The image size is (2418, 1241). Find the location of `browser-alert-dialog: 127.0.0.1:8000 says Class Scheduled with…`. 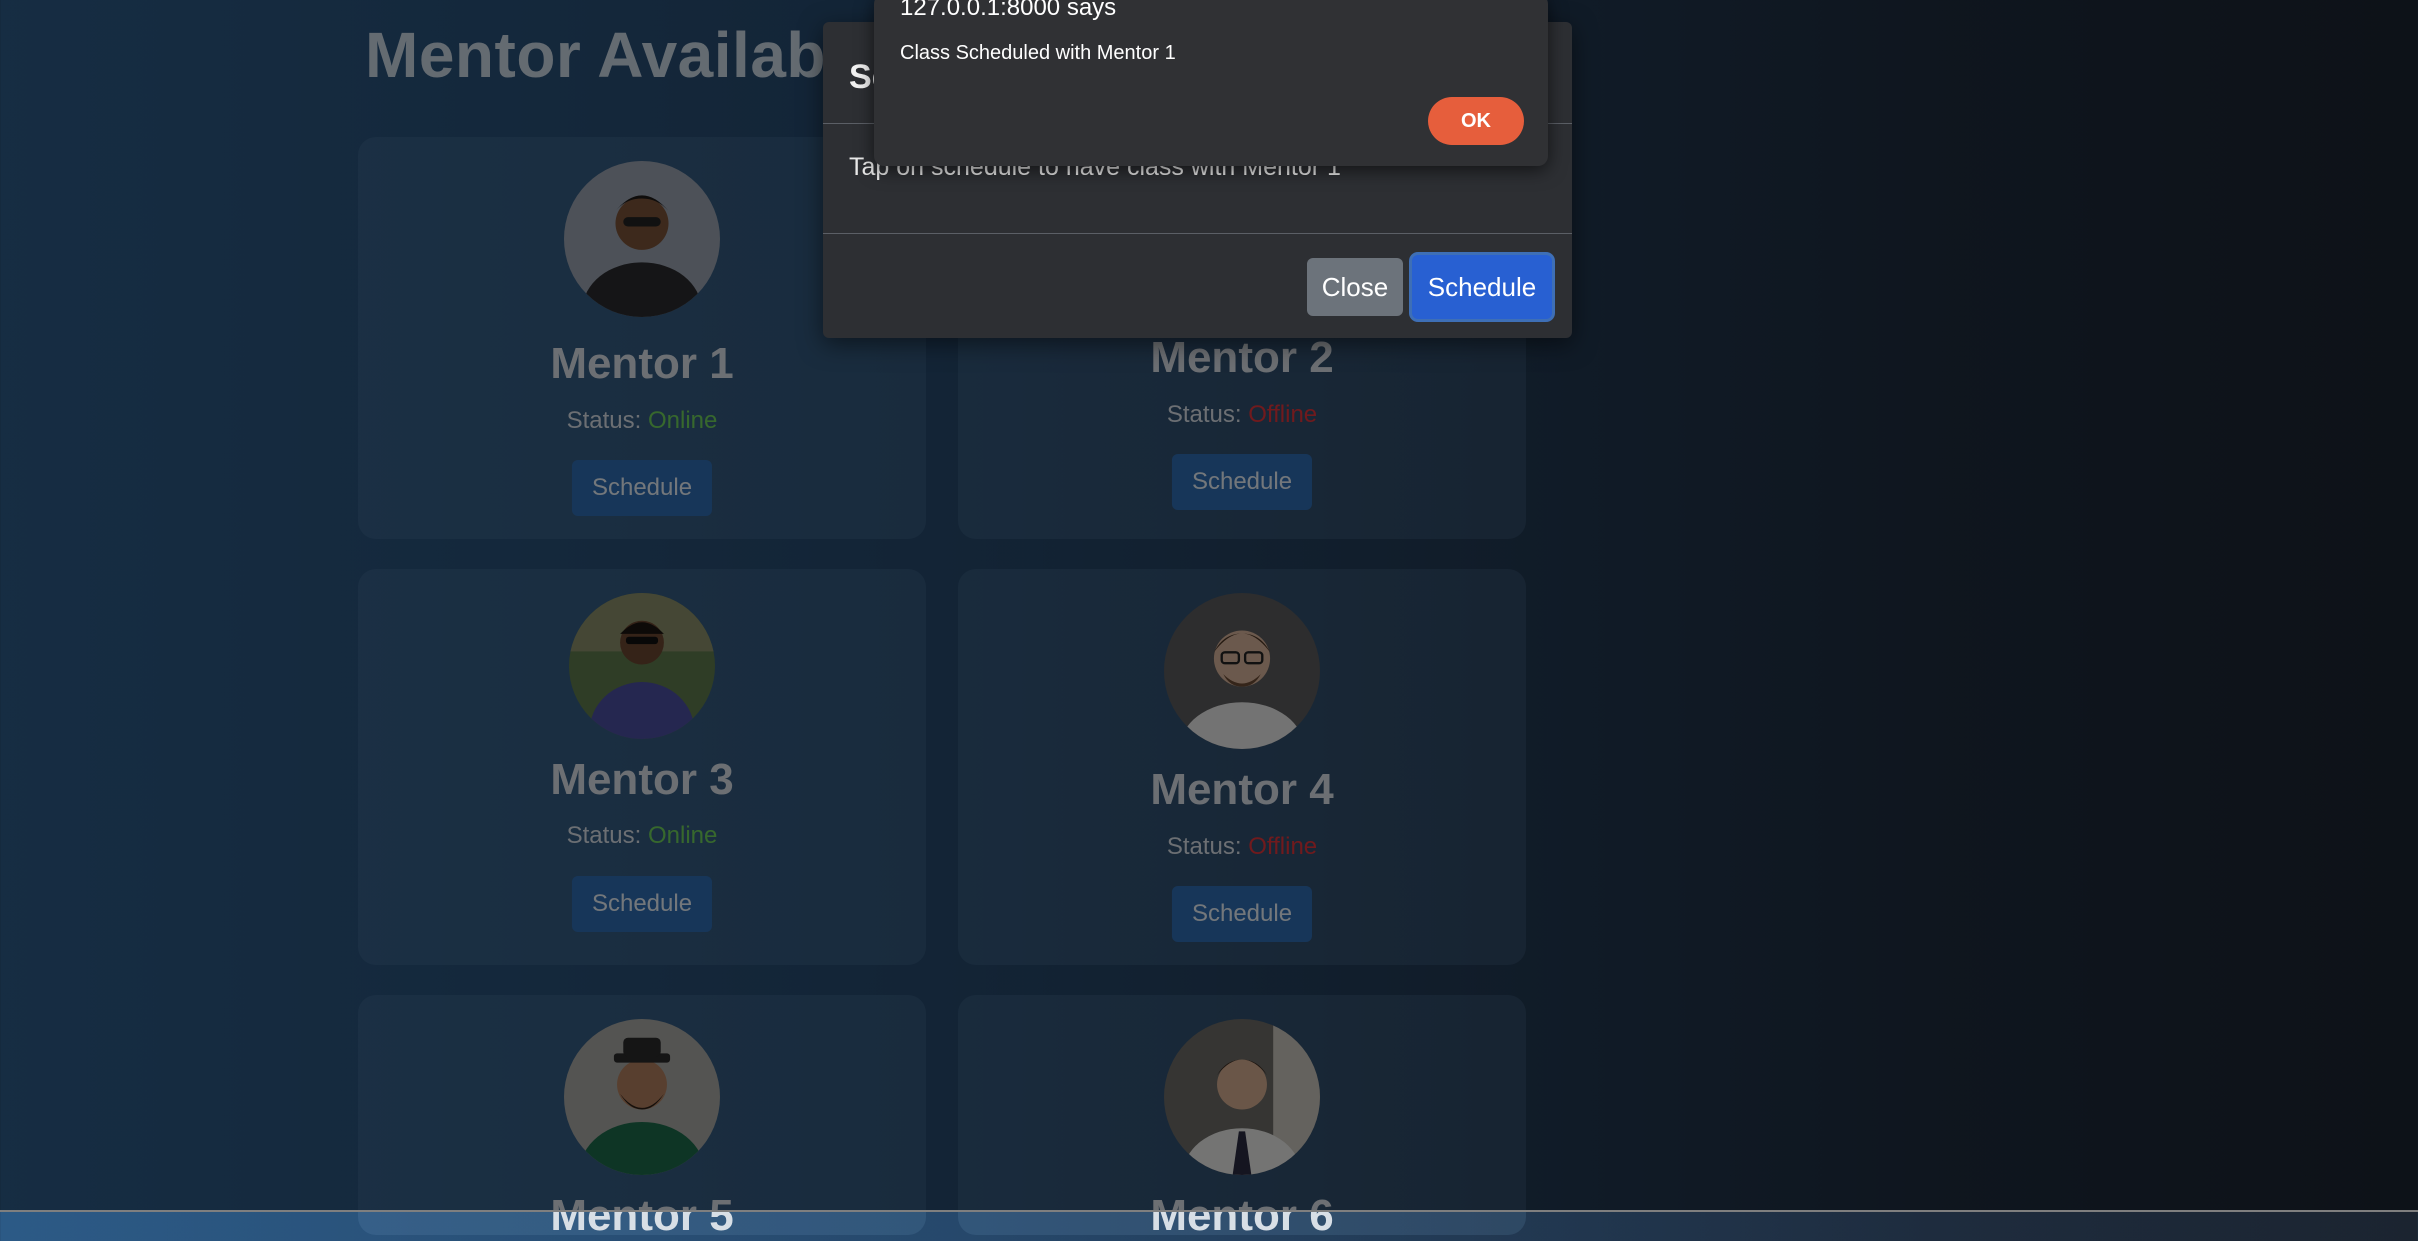

browser-alert-dialog: 127.0.0.1:8000 says Class Scheduled with… is located at coordinates (1211, 83).